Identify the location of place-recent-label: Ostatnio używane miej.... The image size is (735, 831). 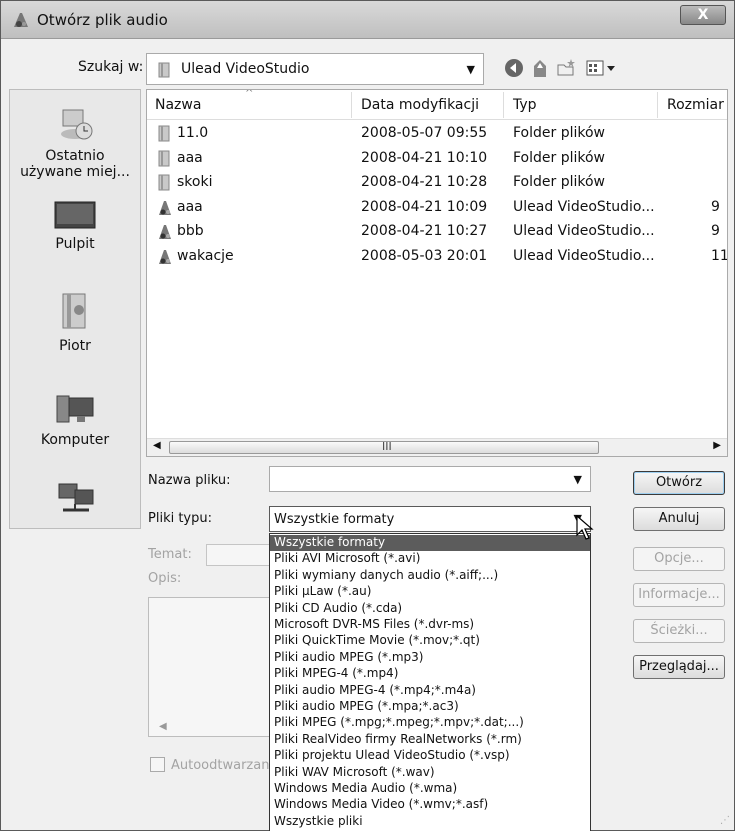
(75, 164).